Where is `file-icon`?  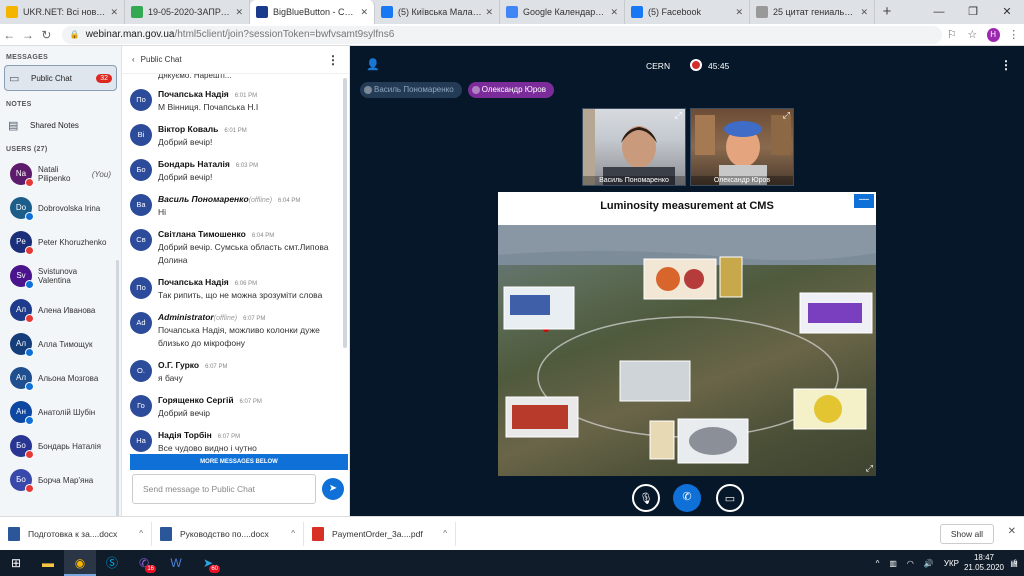
file-icon is located at coordinates (166, 533).